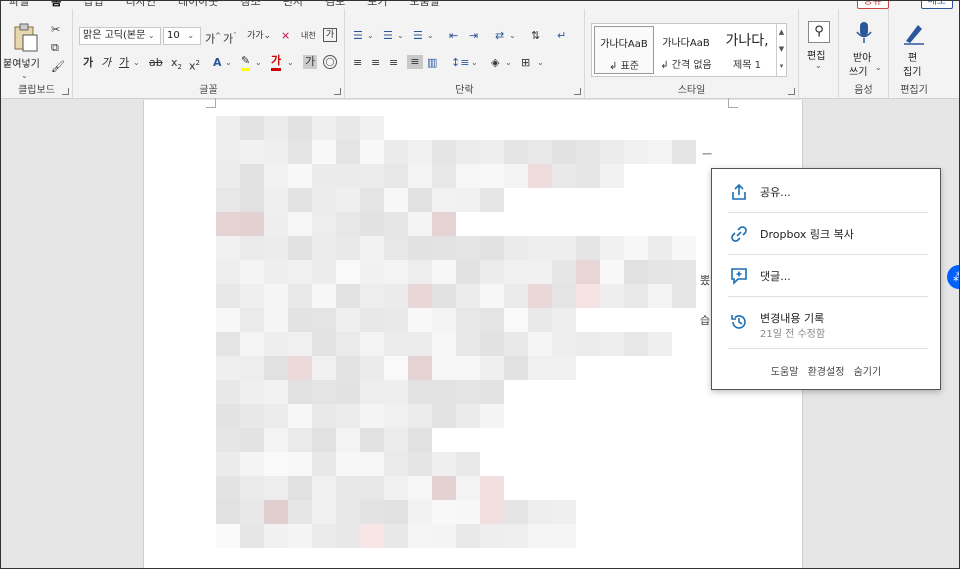 The height and width of the screenshot is (569, 960). Describe the element at coordinates (473, 36) in the screenshot. I see `increase-indent-icon: ⇥` at that location.